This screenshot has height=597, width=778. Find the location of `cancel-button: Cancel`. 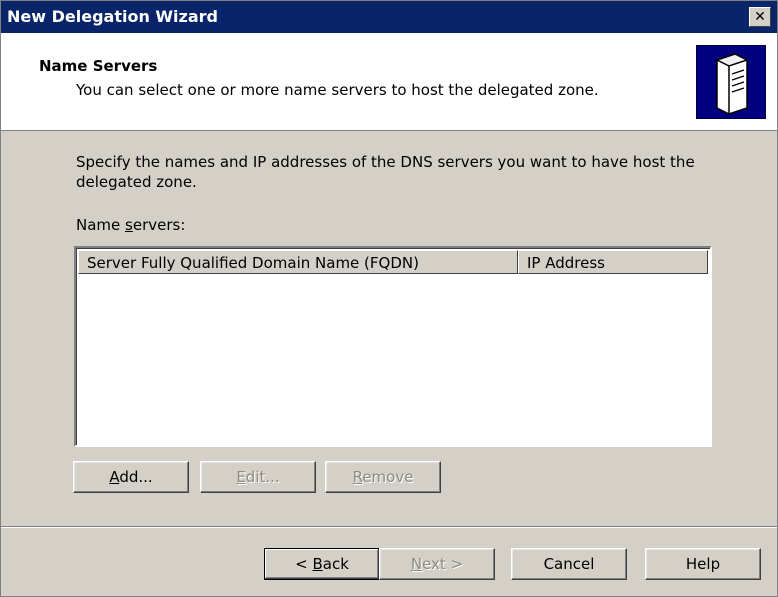

cancel-button: Cancel is located at coordinates (569, 564).